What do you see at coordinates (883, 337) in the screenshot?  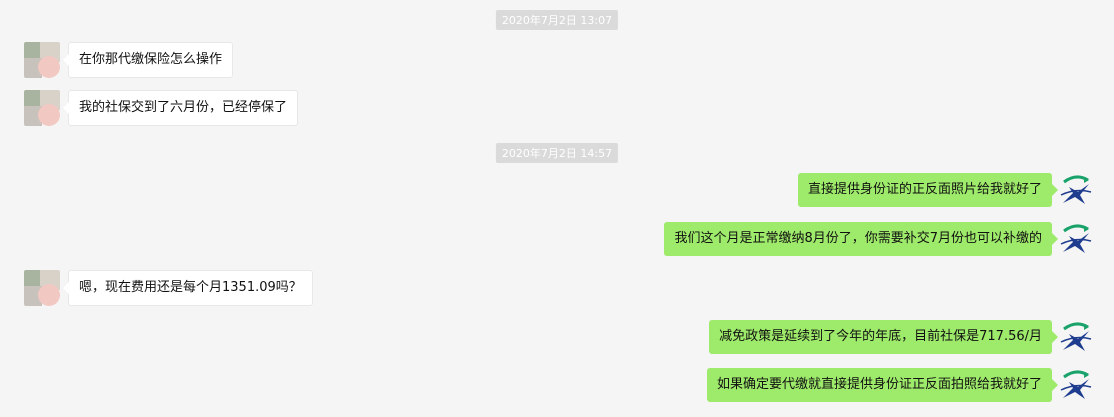 I see `outgoing-message-bubble: 减免政策是延续到了今年的年底，目前社保是717.56/月` at bounding box center [883, 337].